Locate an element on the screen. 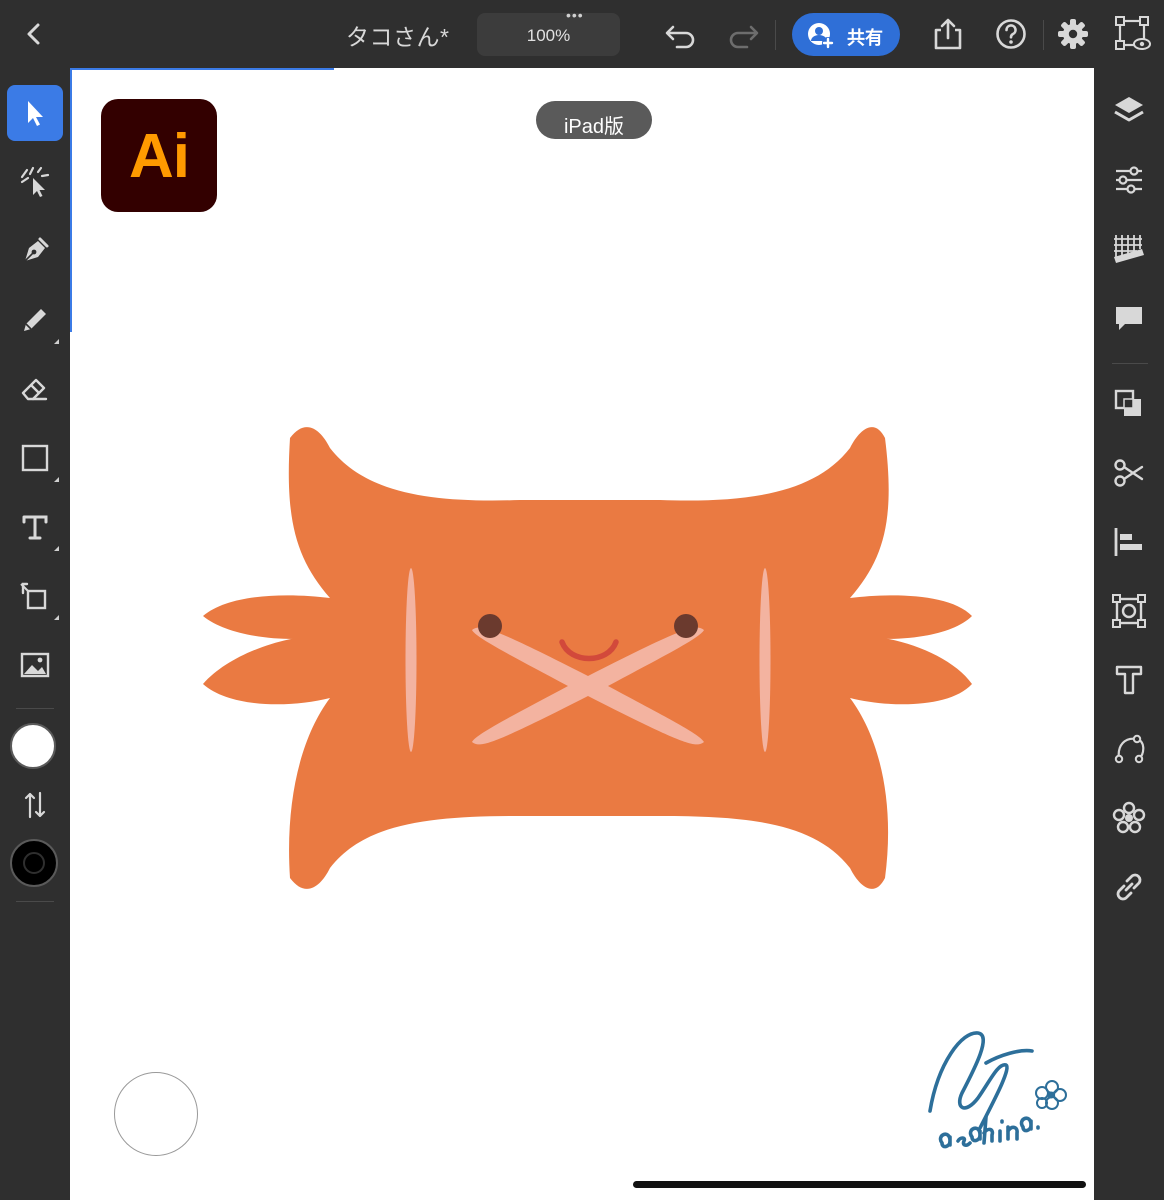 This screenshot has height=1200, width=1164. grid-ruler-button is located at coordinates (1129, 249).